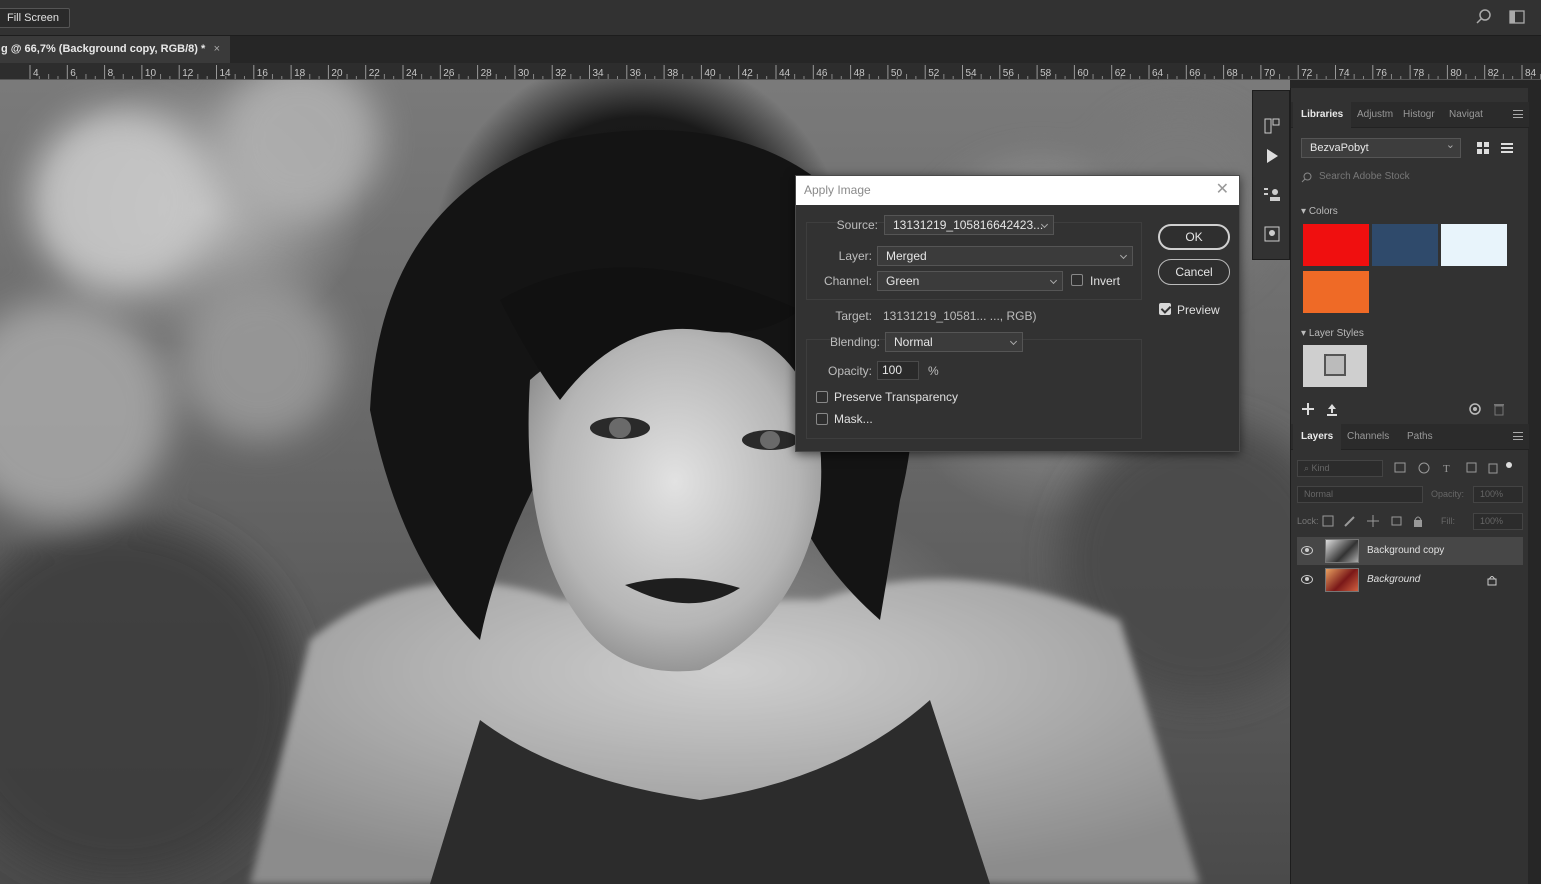 The height and width of the screenshot is (884, 1541). What do you see at coordinates (337, 73) in the screenshot?
I see `ruler-label: 20` at bounding box center [337, 73].